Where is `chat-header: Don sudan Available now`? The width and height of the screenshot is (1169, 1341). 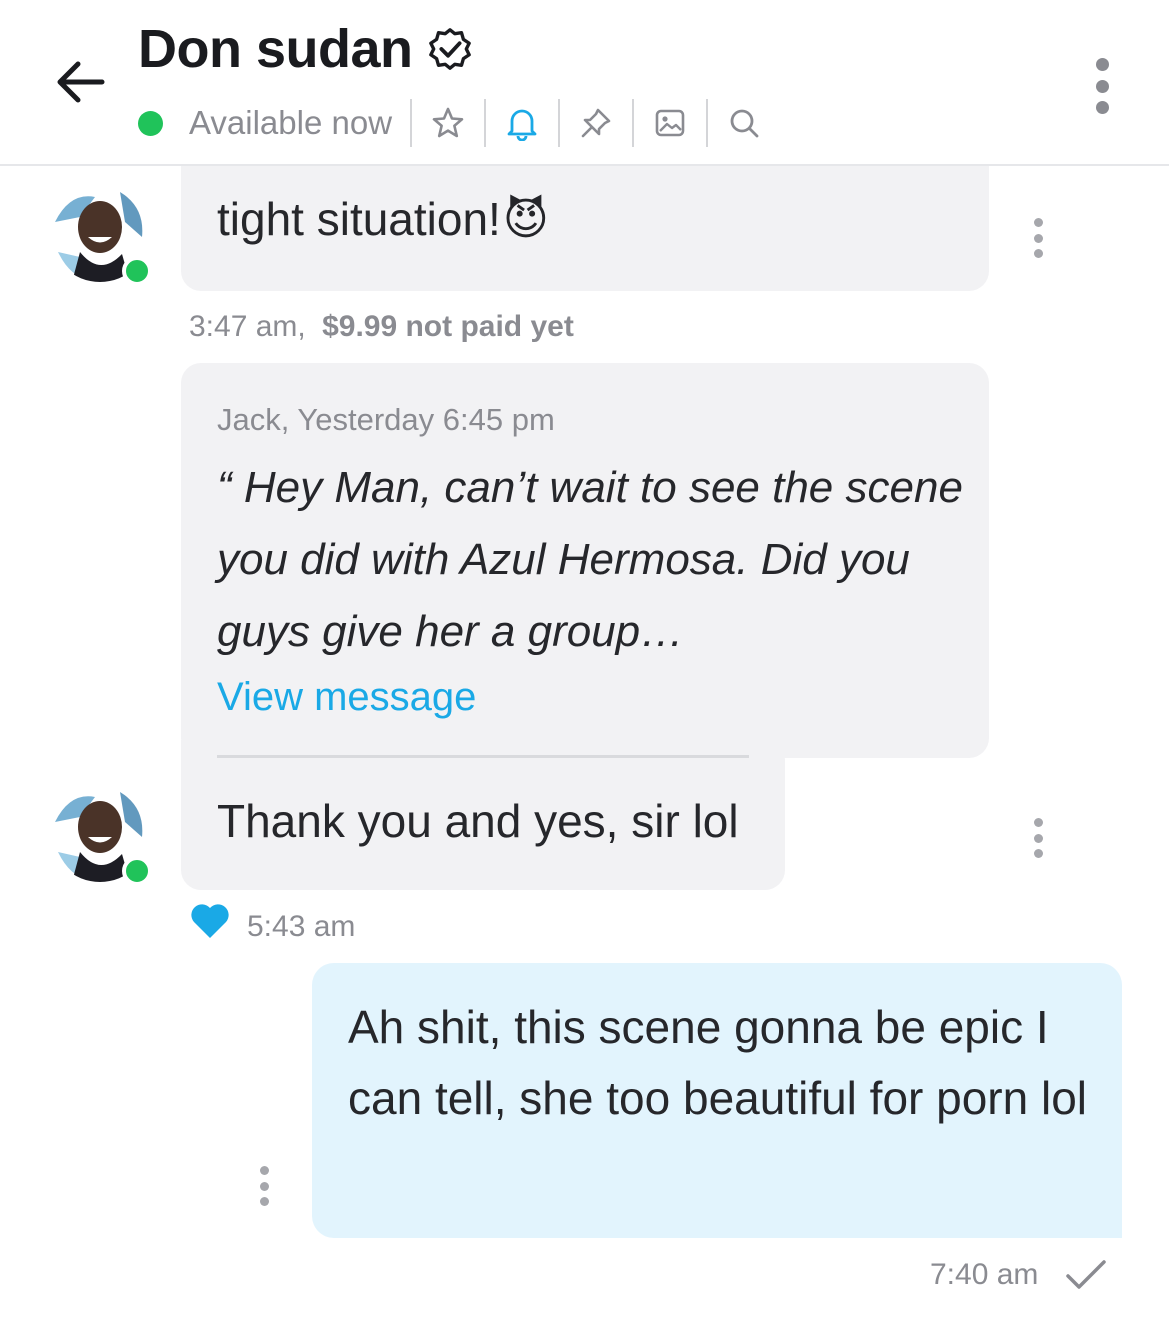
chat-header: Don sudan Available now is located at coordinates (584, 83).